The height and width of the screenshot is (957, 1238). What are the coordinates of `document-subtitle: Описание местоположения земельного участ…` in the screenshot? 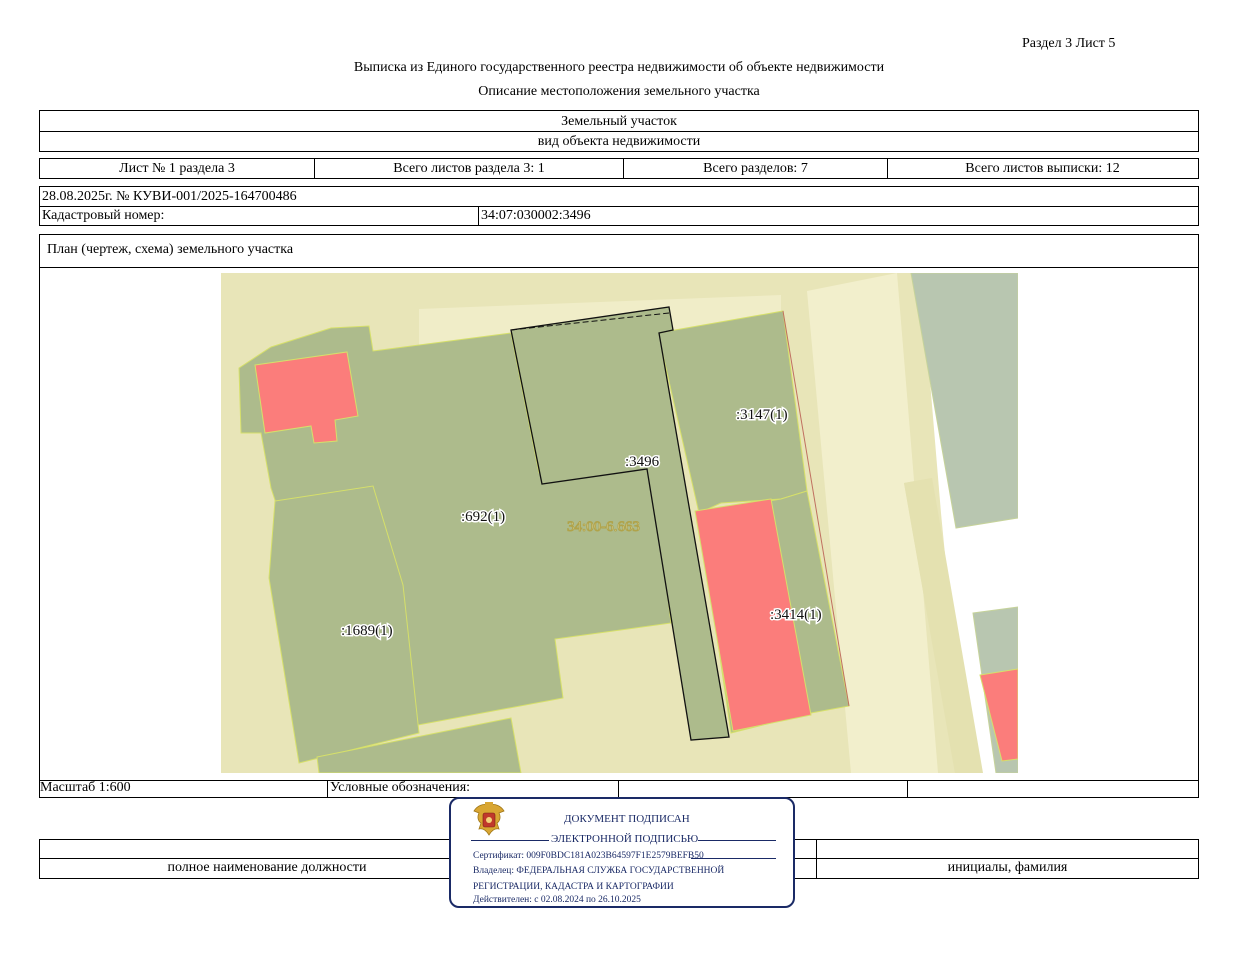 It's located at (619, 91).